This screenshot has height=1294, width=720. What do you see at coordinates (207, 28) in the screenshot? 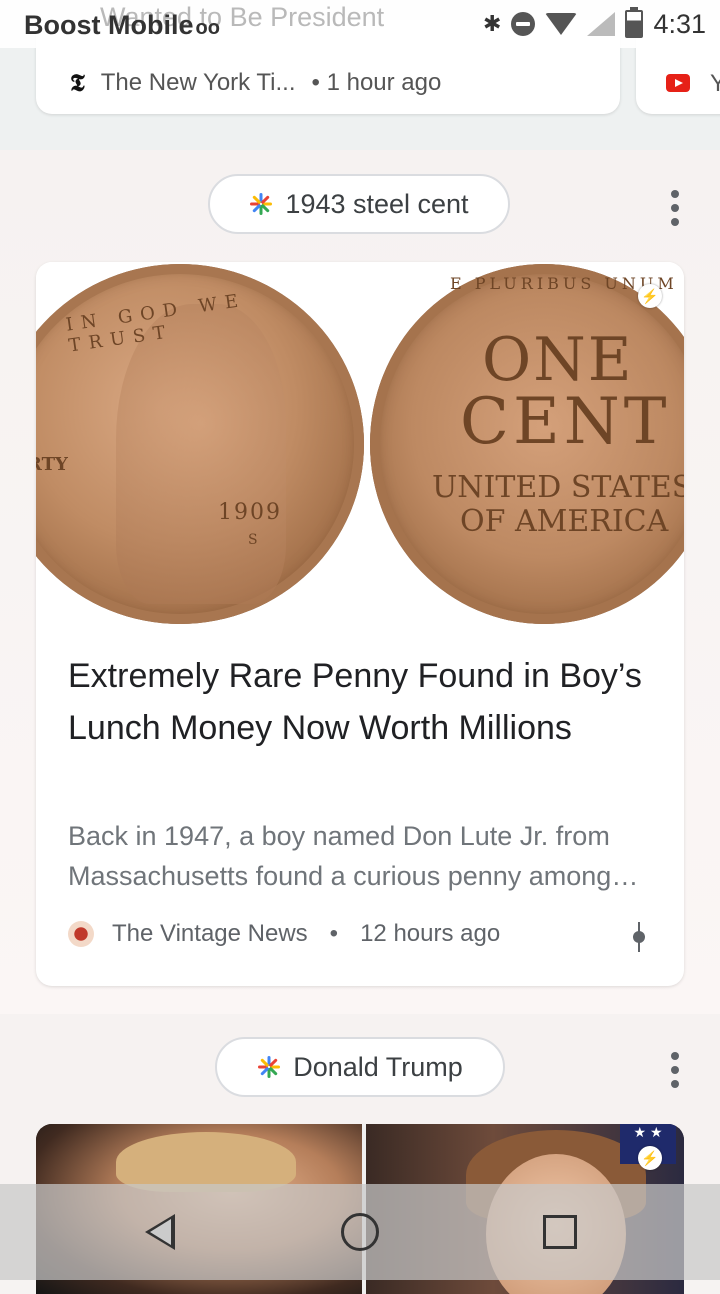
I see `voicemail-icon: oo` at bounding box center [207, 28].